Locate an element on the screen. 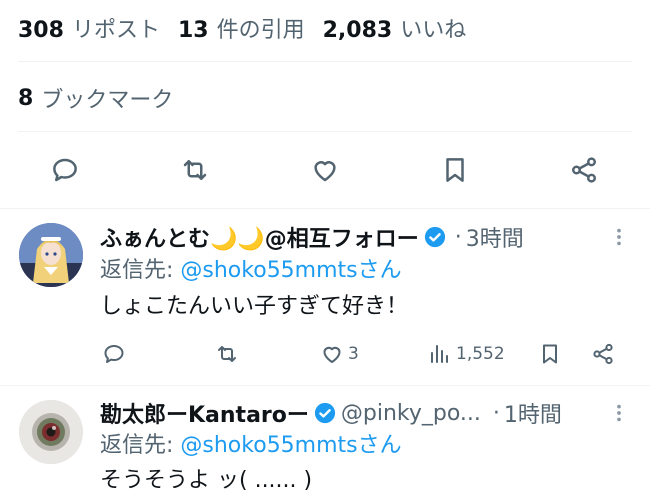  timestamp: 1時間 is located at coordinates (533, 413).